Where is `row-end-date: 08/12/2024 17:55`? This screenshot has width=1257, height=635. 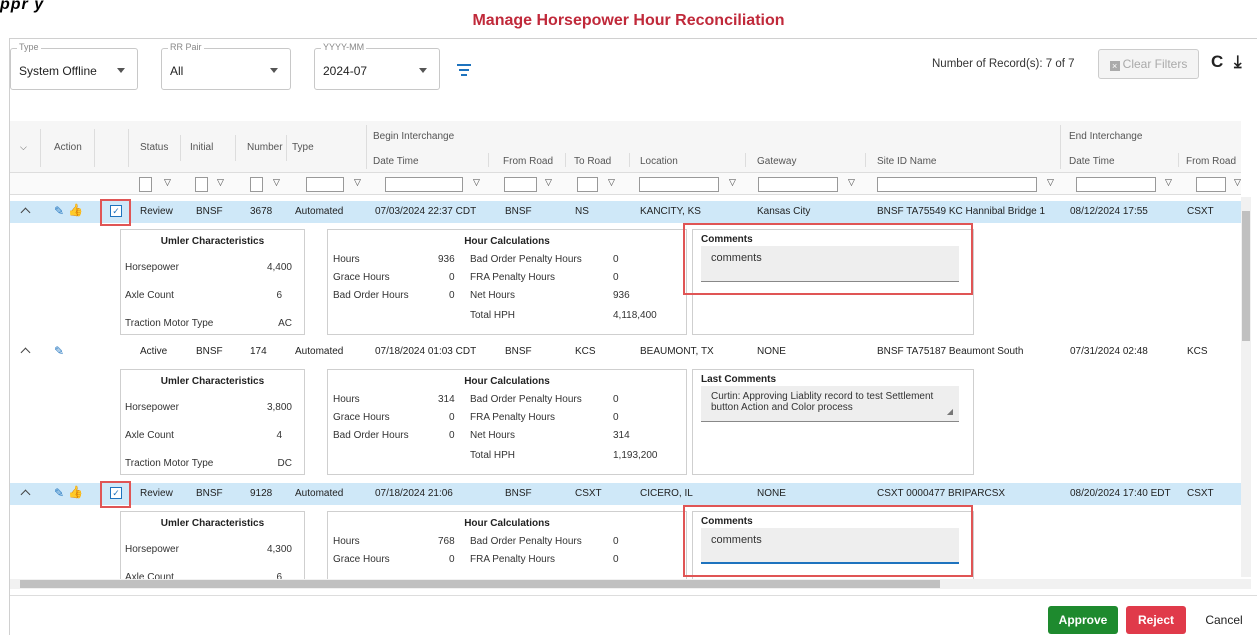
row-end-date: 08/12/2024 17:55 is located at coordinates (1109, 211).